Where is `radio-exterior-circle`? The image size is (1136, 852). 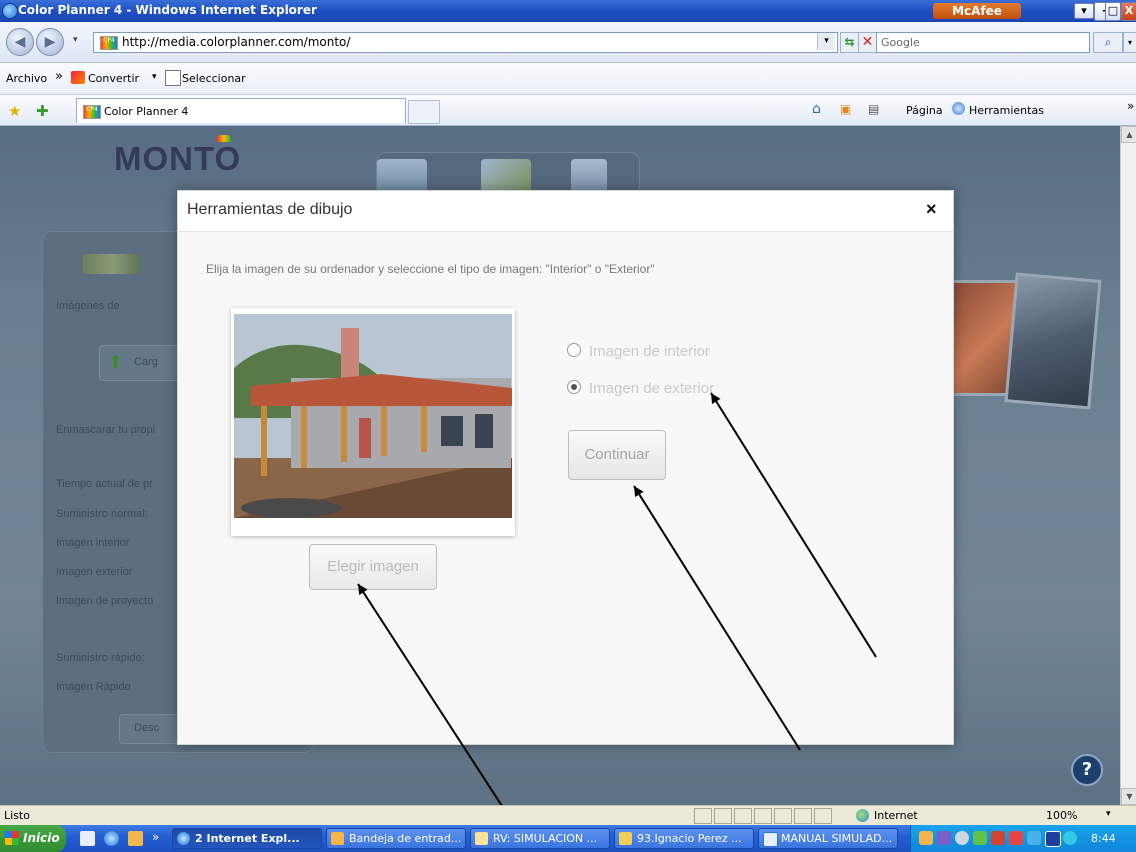
radio-exterior-circle is located at coordinates (574, 387).